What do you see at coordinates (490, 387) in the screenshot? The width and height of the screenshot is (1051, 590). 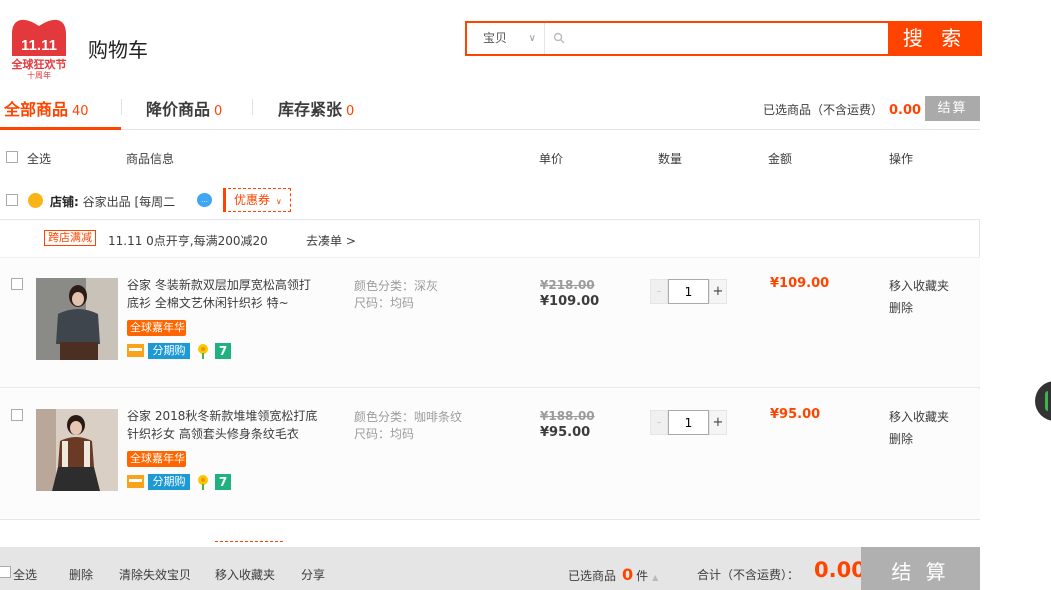 I see `divider` at bounding box center [490, 387].